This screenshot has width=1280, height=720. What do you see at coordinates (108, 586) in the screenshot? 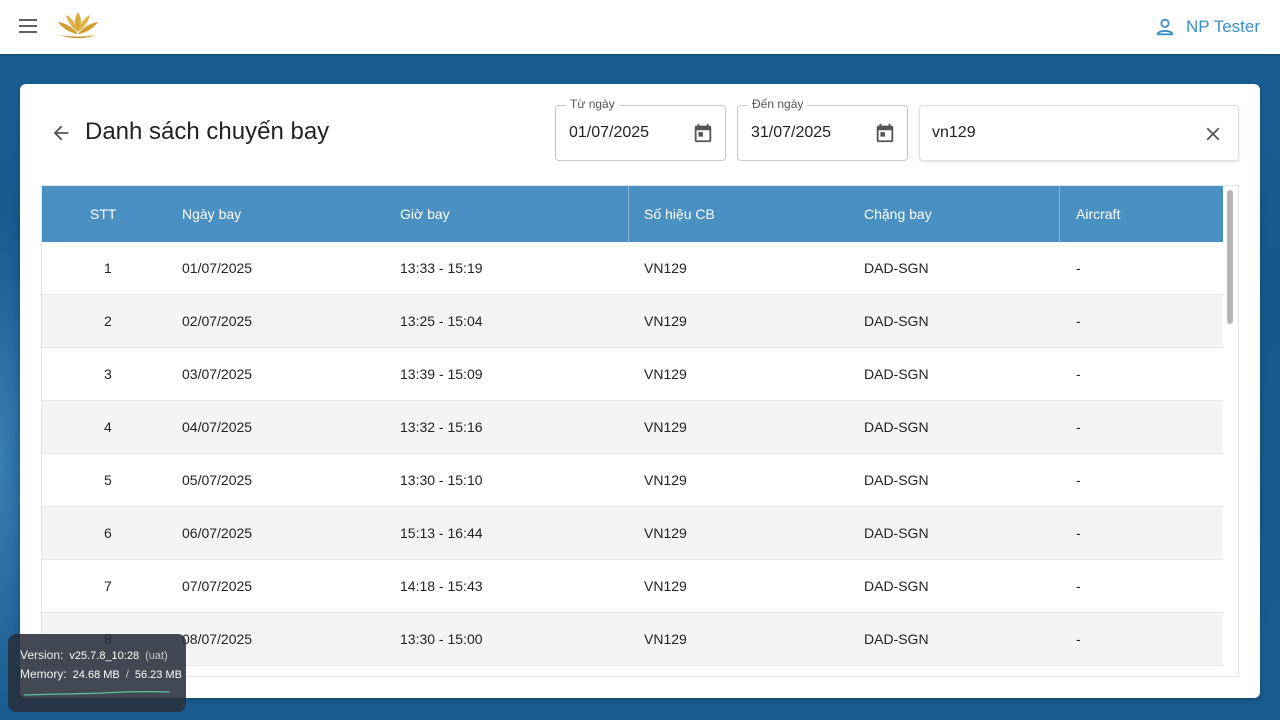
I see `cell-stt: 7` at bounding box center [108, 586].